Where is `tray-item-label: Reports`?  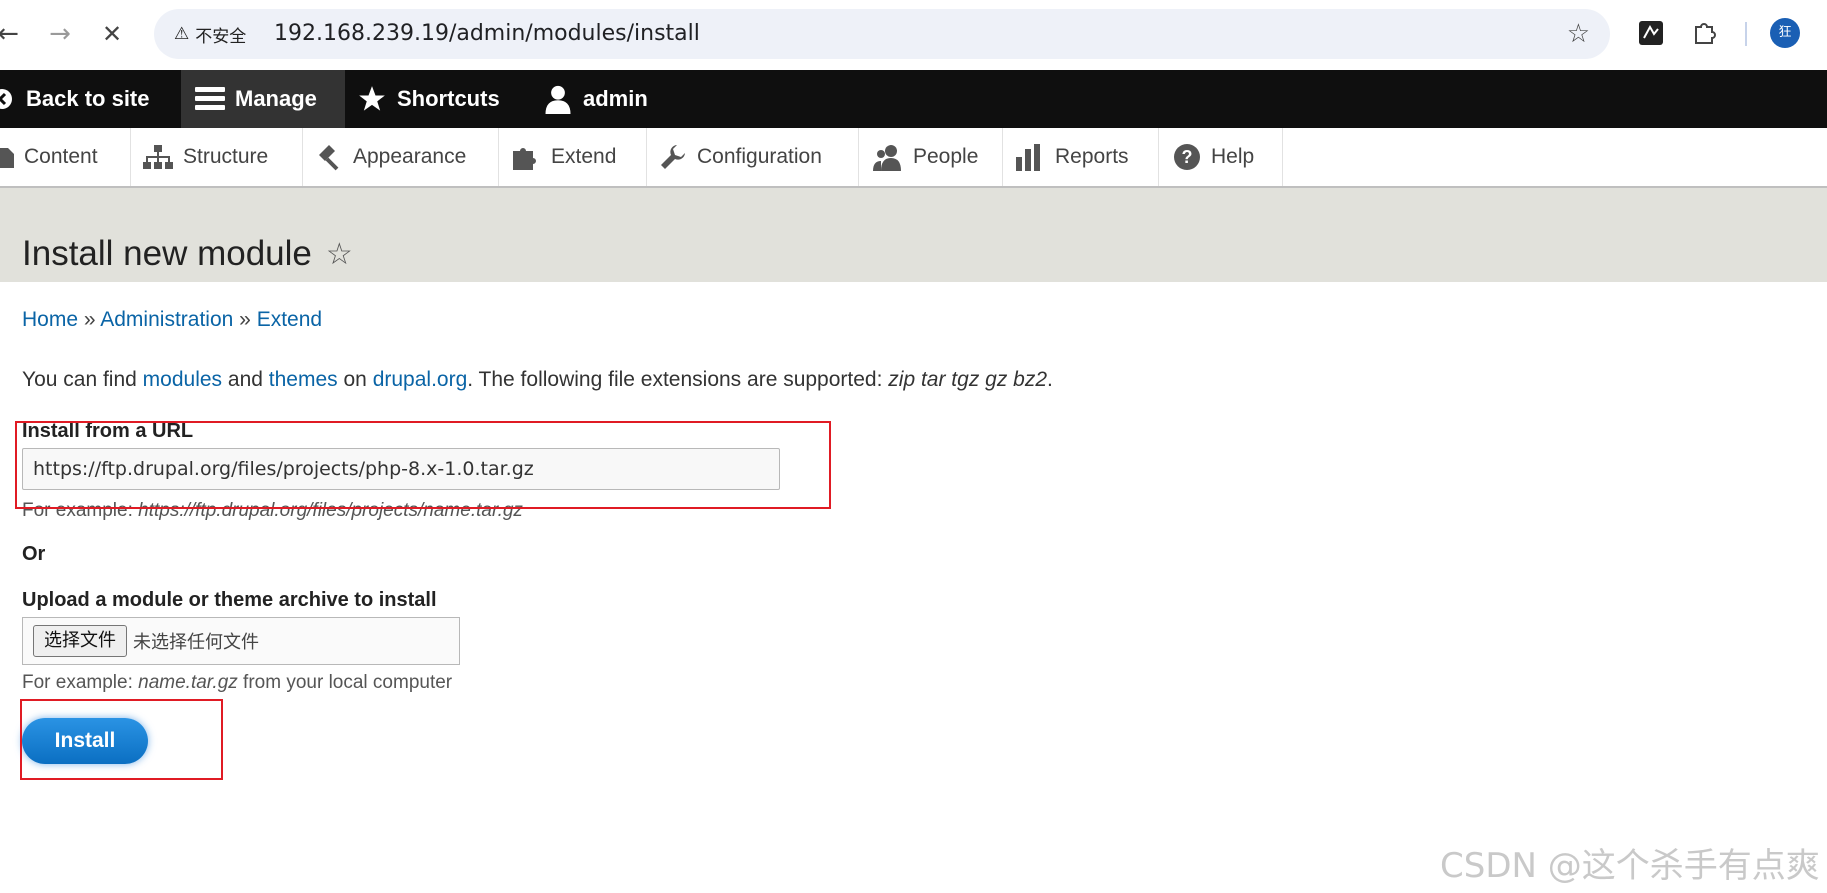 tray-item-label: Reports is located at coordinates (1092, 156).